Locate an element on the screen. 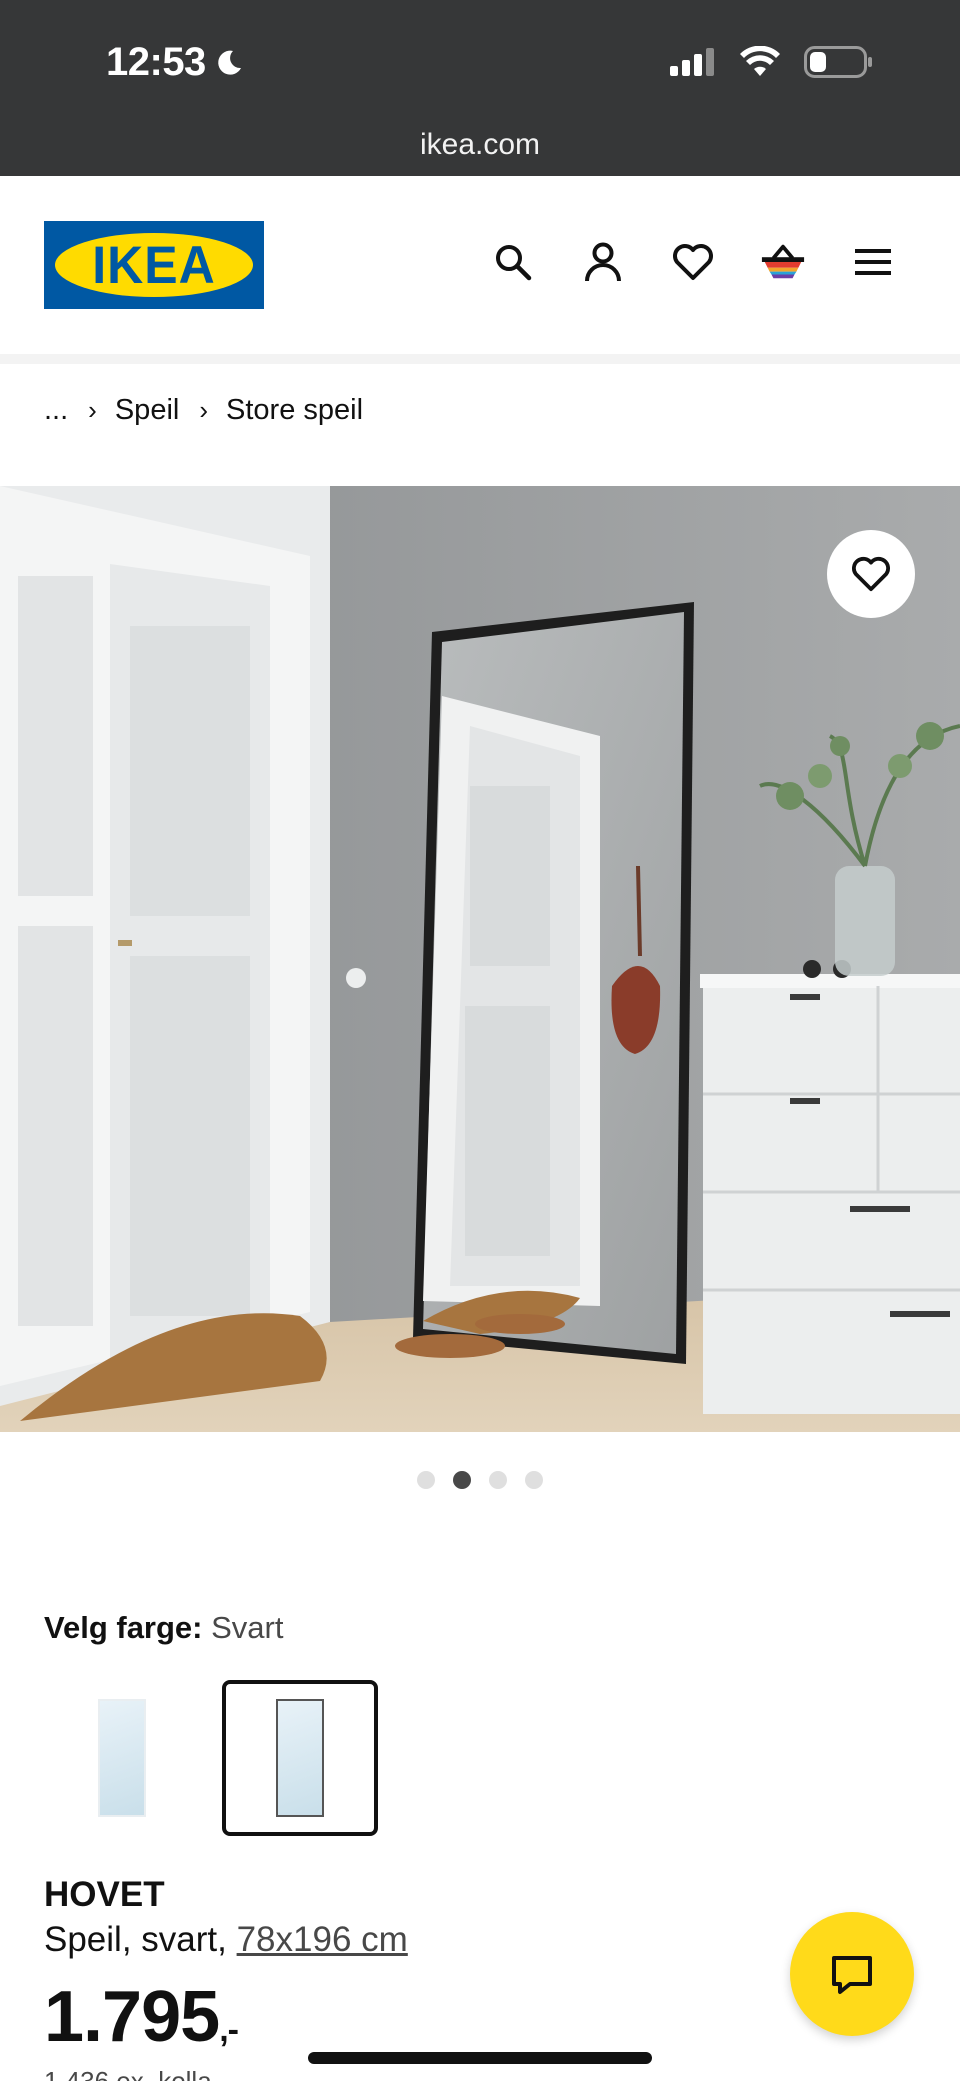 The image size is (960, 2081). product-price: 1.795,- is located at coordinates (141, 2017).